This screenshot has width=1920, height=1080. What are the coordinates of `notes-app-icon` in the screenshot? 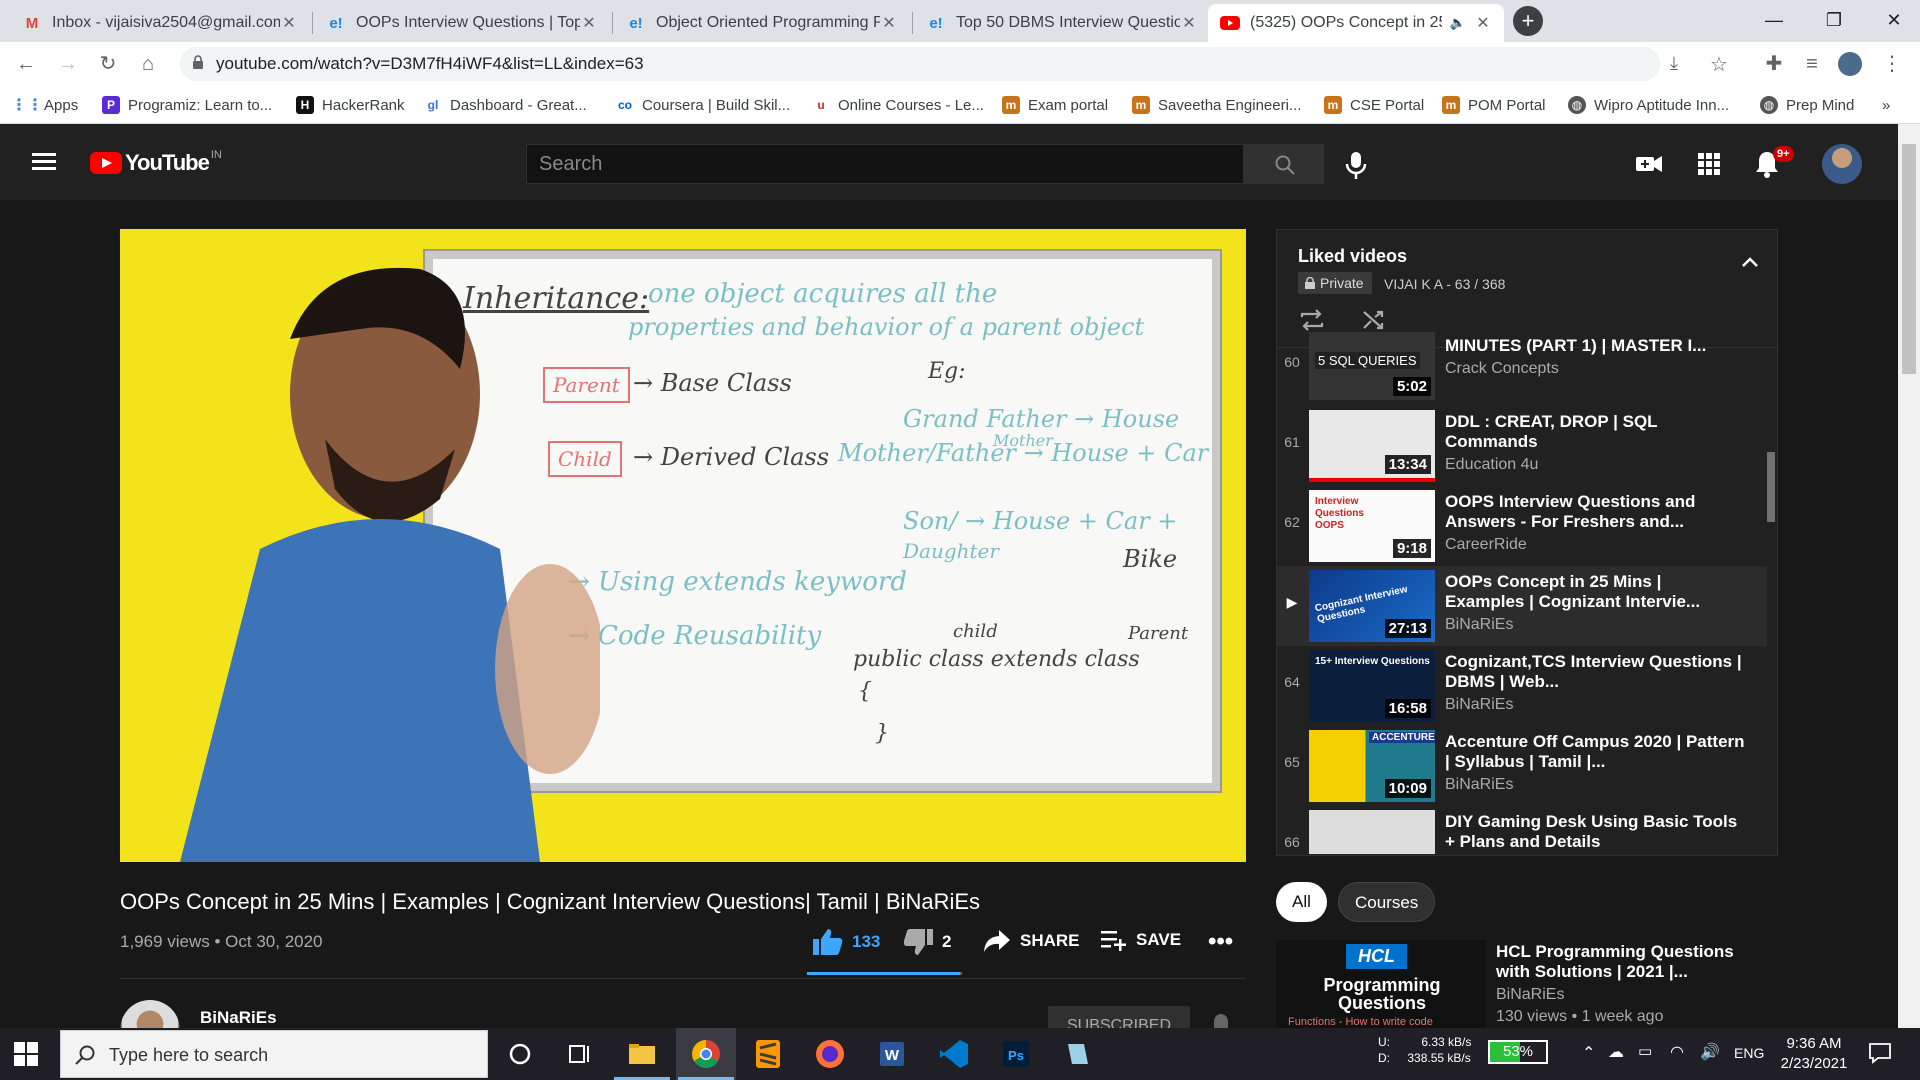 It's located at (1078, 1054).